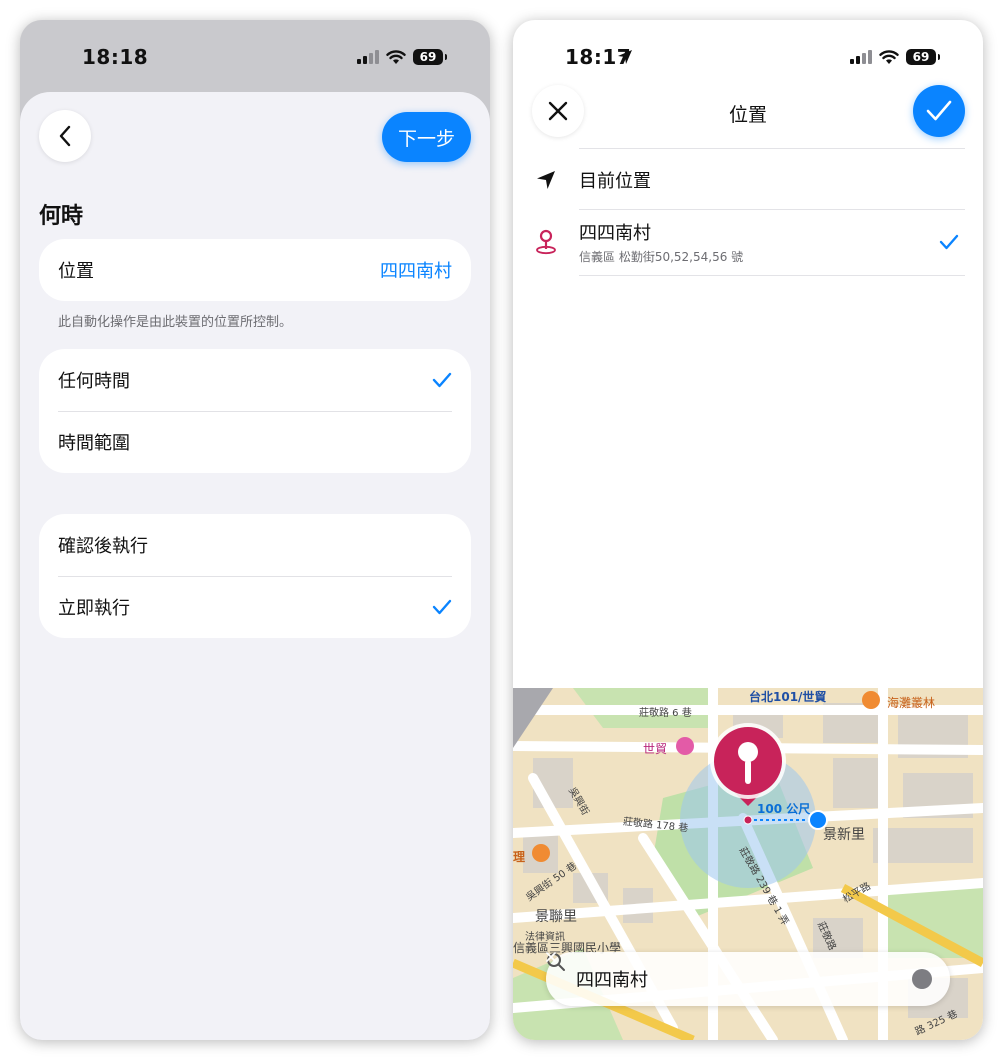 The width and height of the screenshot is (1000, 1059). I want to click on status-bar: 18:18 69, so click(255, 56).